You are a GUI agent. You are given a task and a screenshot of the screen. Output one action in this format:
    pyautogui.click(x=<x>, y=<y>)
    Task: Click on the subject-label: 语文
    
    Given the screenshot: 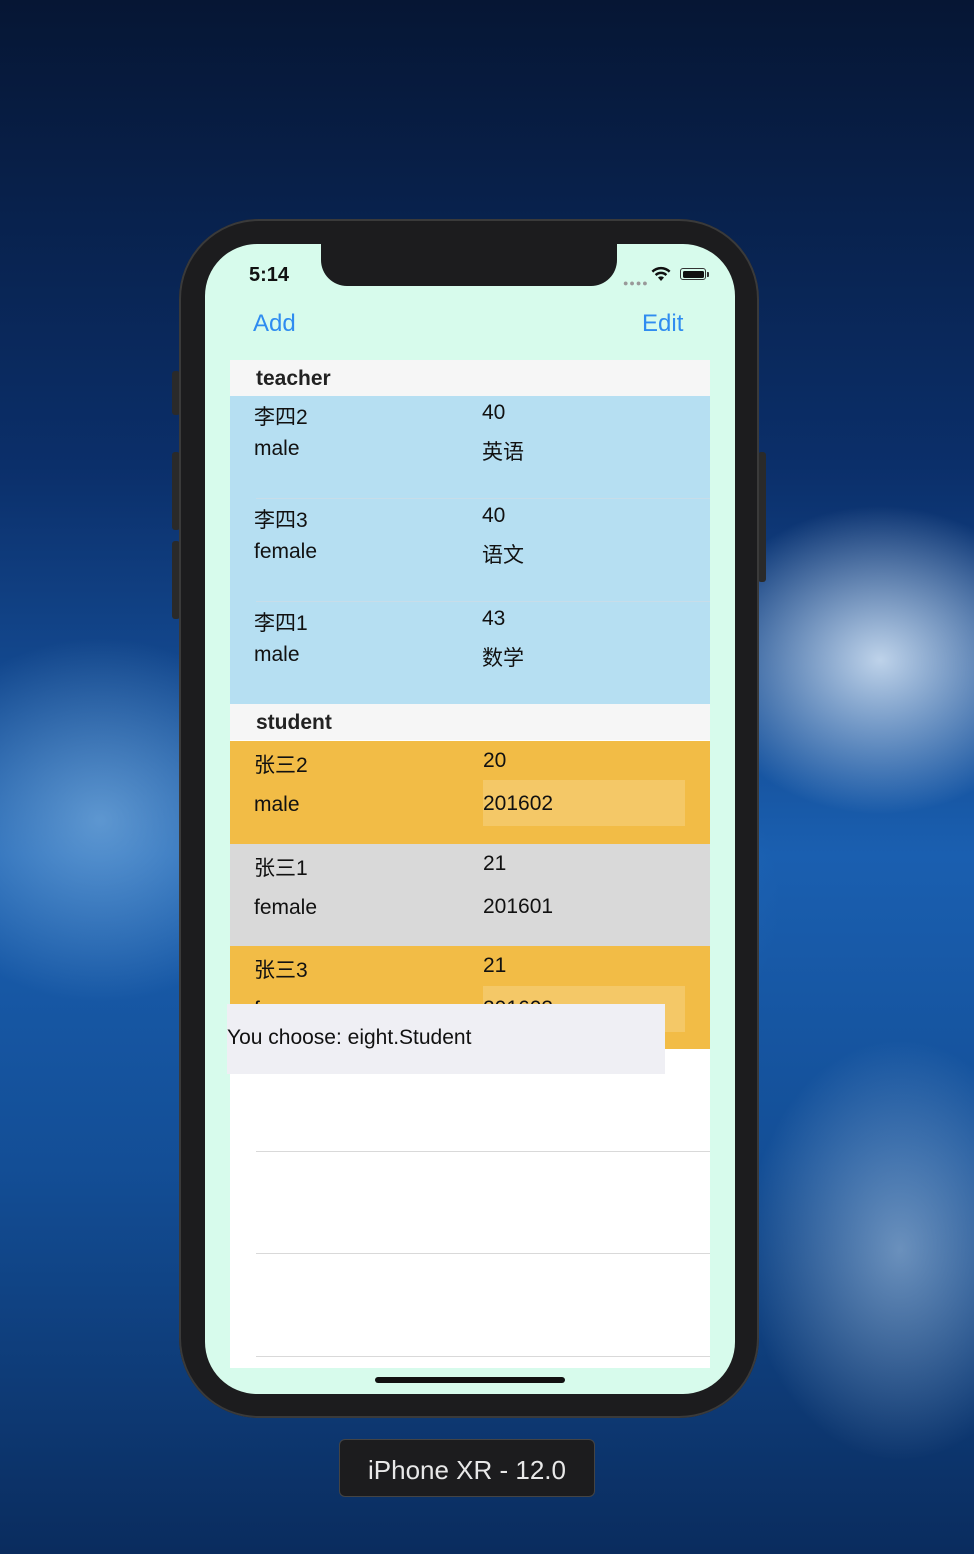 What is the action you would take?
    pyautogui.click(x=503, y=555)
    